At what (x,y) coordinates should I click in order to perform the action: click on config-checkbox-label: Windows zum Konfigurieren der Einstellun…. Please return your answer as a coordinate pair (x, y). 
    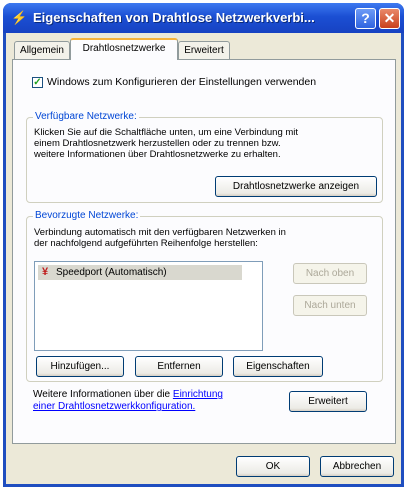
    Looking at the image, I should click on (182, 82).